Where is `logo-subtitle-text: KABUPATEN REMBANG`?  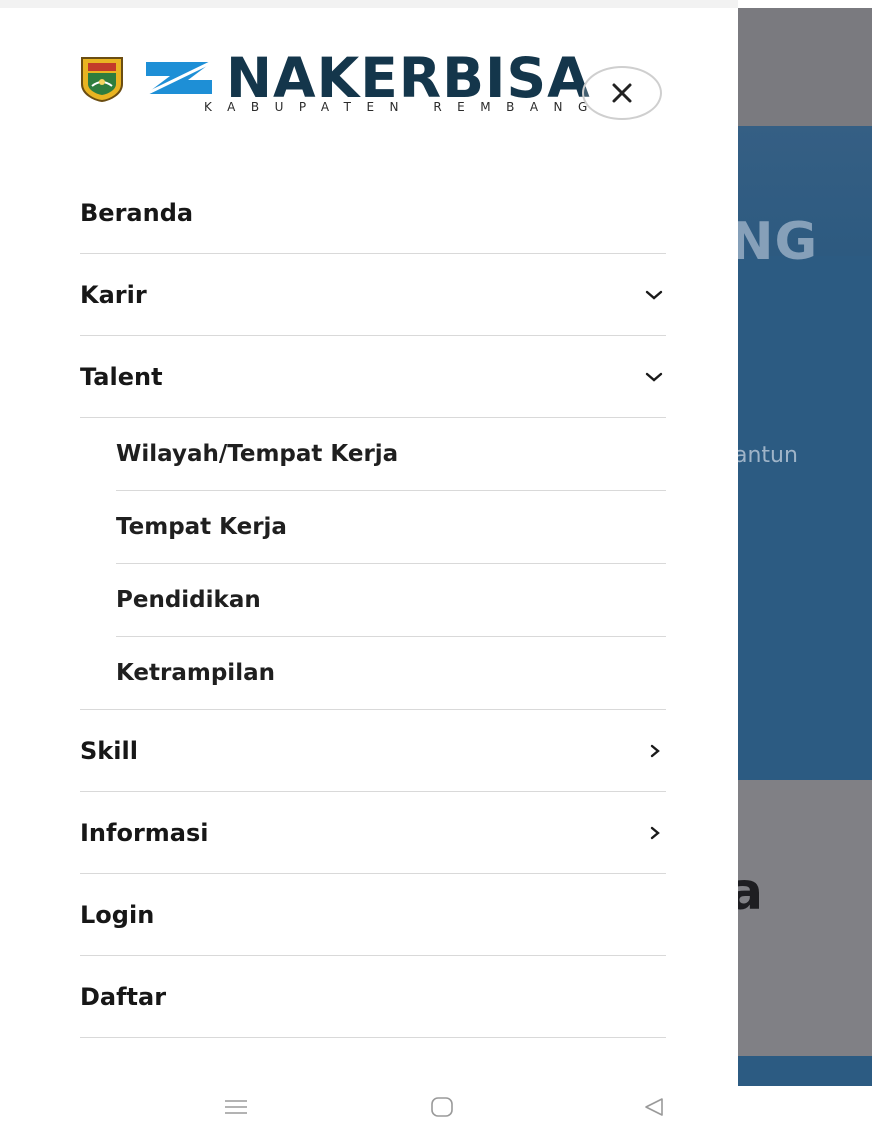
logo-subtitle-text: KABUPATEN REMBANG is located at coordinates (403, 107).